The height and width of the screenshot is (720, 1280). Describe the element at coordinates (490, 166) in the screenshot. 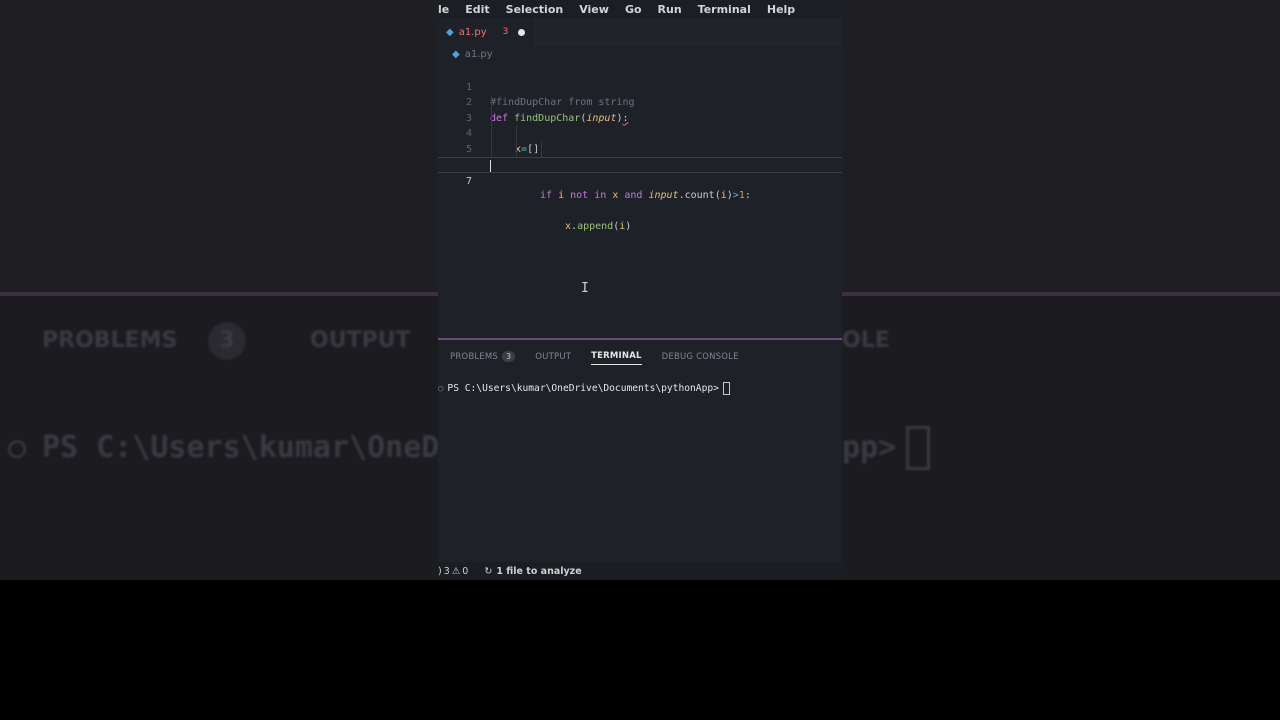

I see `text-caret` at that location.